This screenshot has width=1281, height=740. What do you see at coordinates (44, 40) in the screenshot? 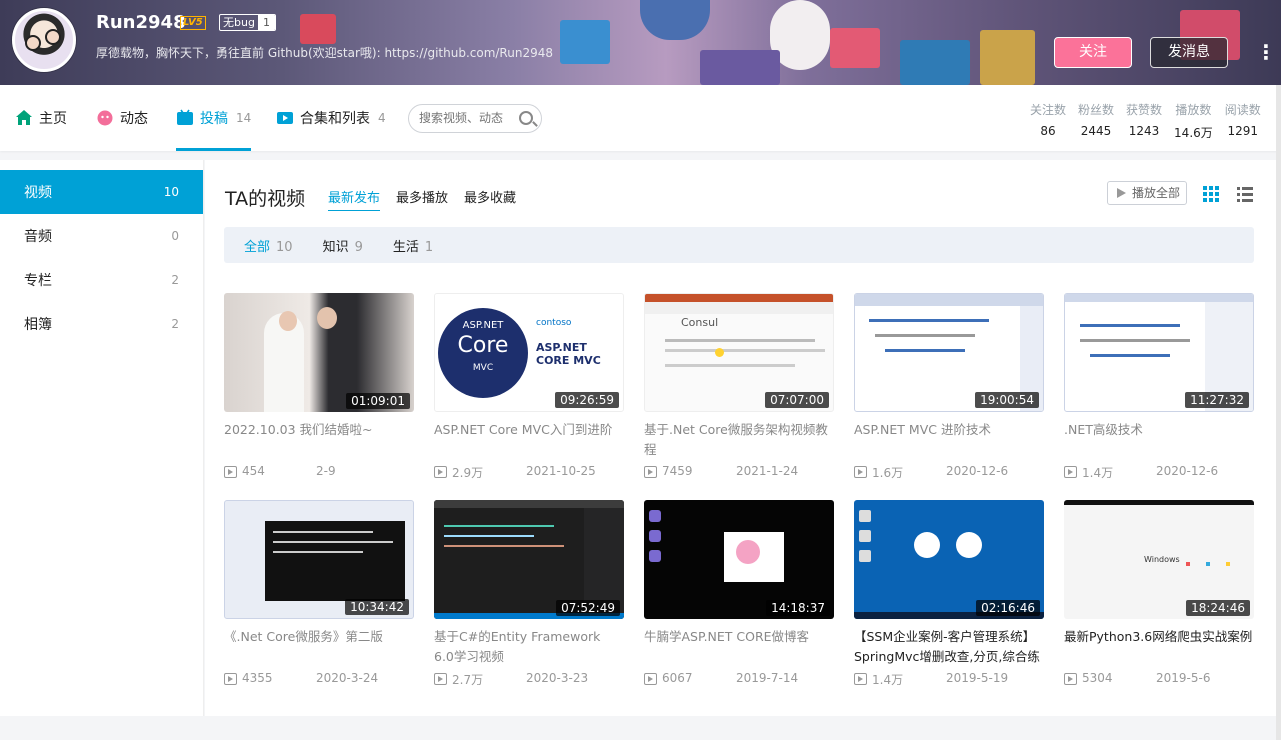
I see `avatar` at bounding box center [44, 40].